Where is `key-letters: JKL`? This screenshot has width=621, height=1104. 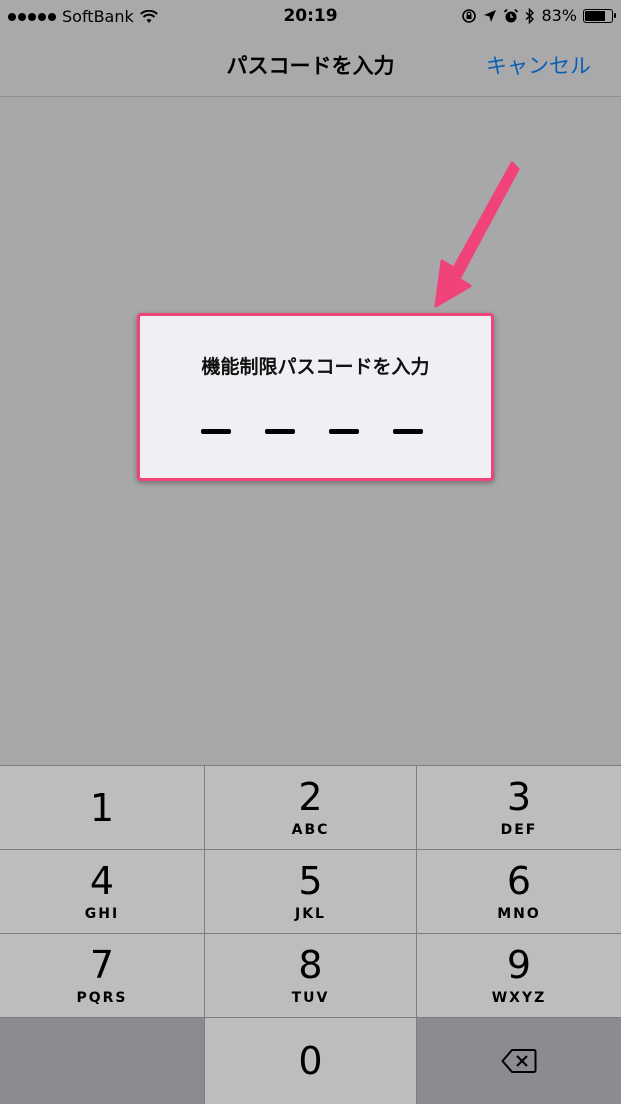 key-letters: JKL is located at coordinates (310, 913).